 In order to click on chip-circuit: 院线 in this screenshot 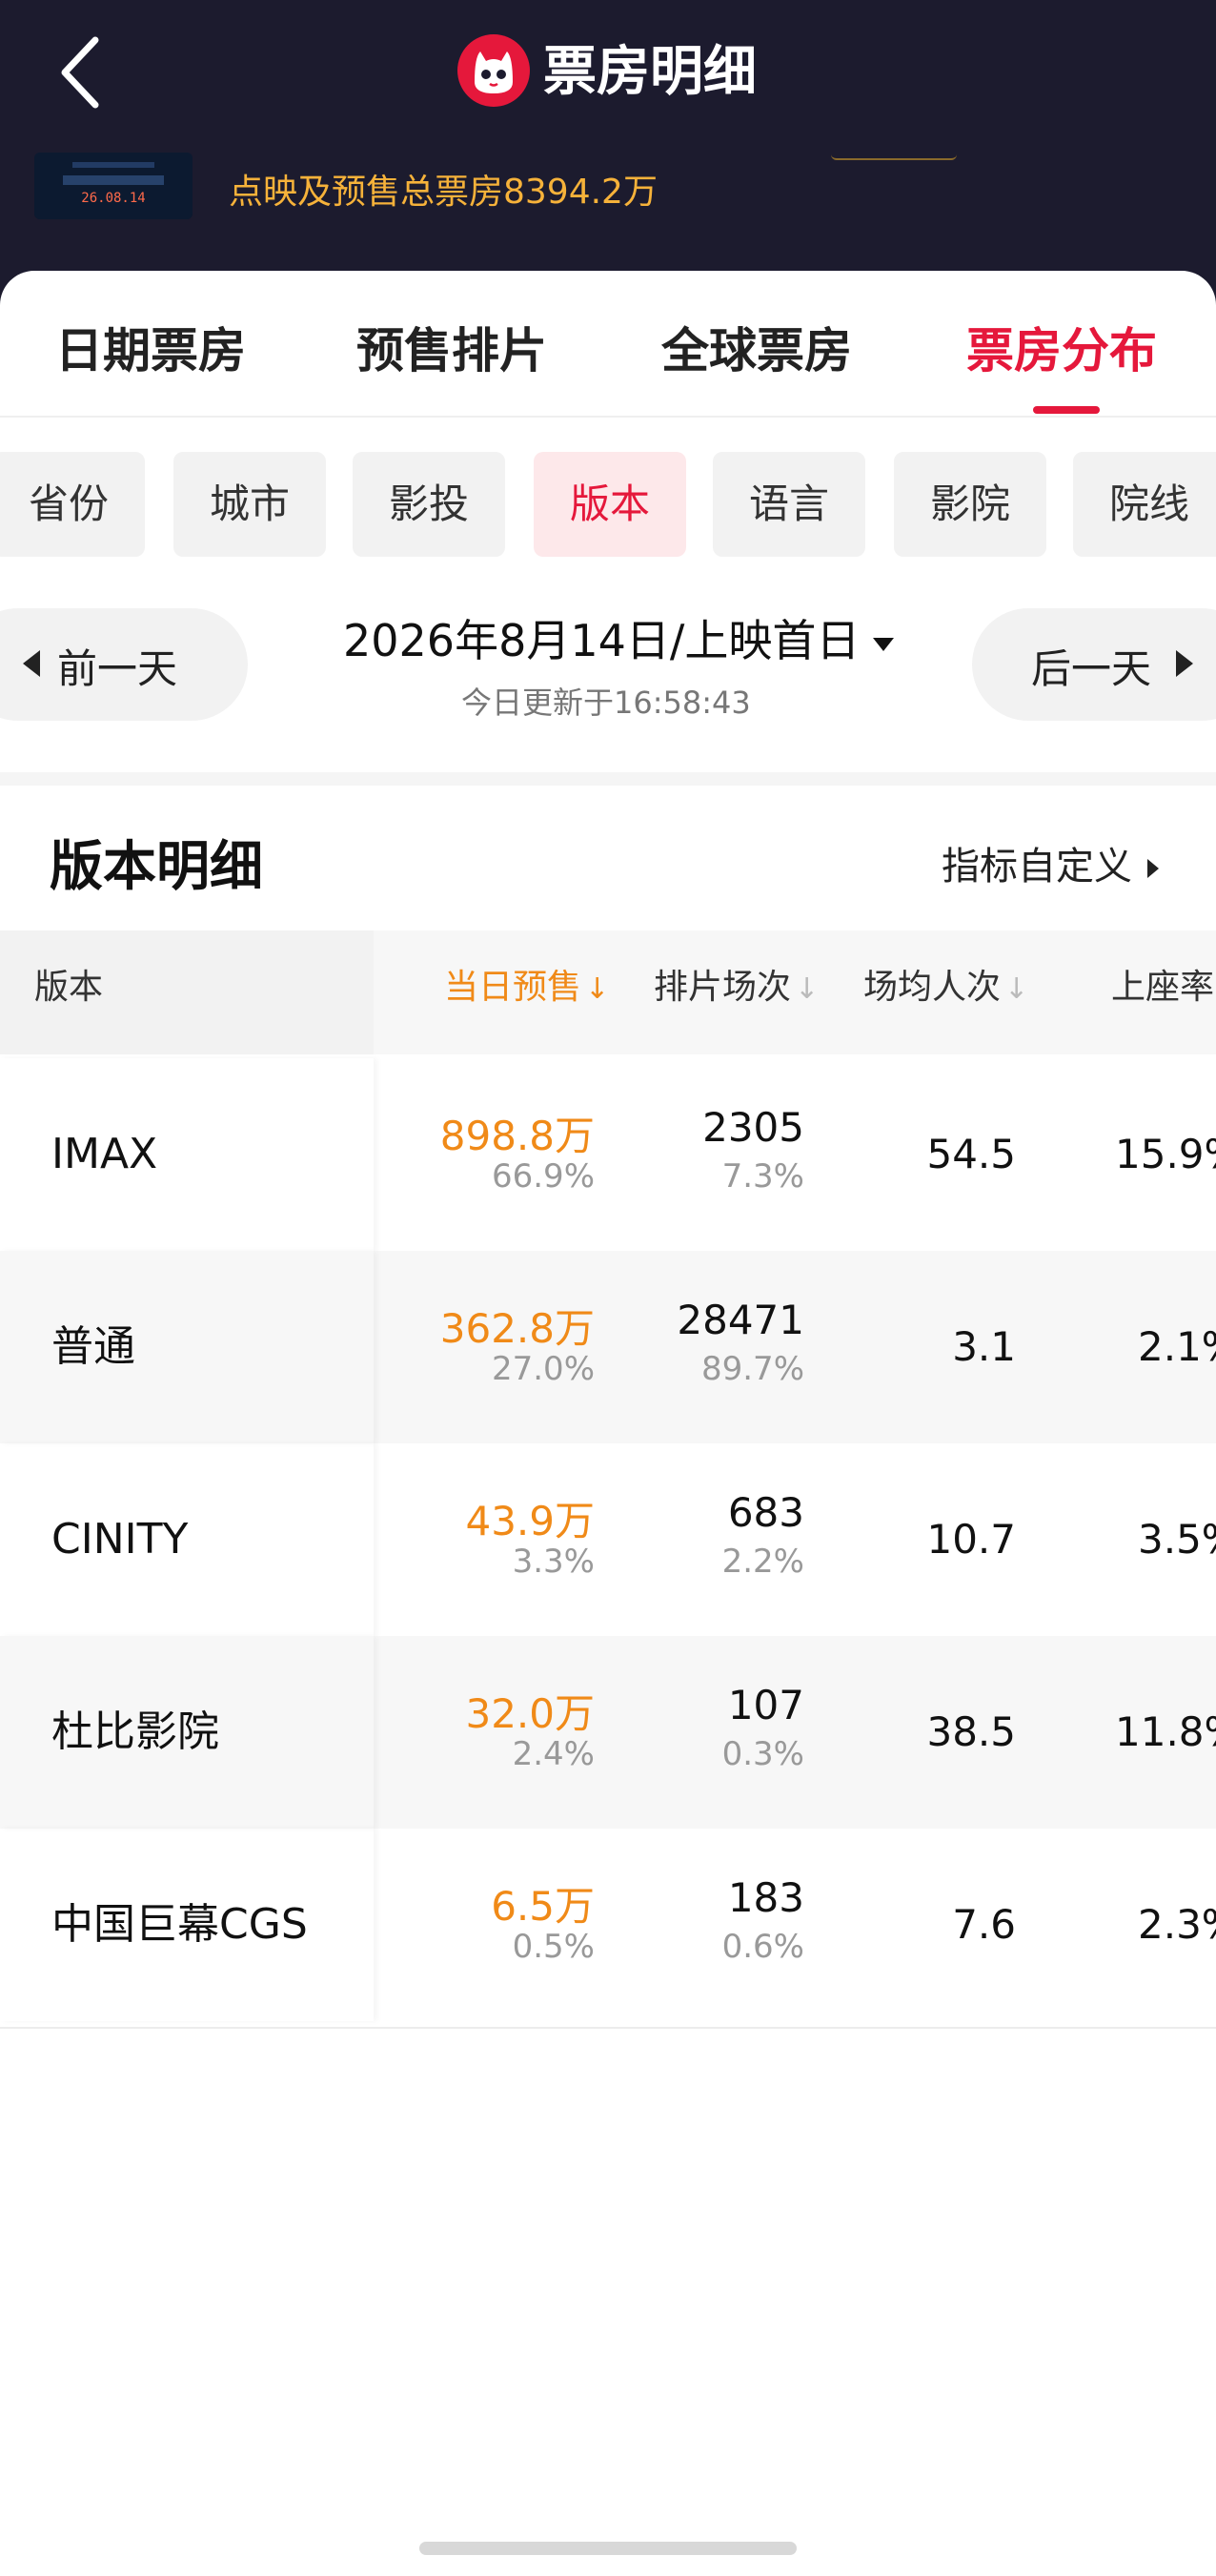, I will do `click(1145, 504)`.